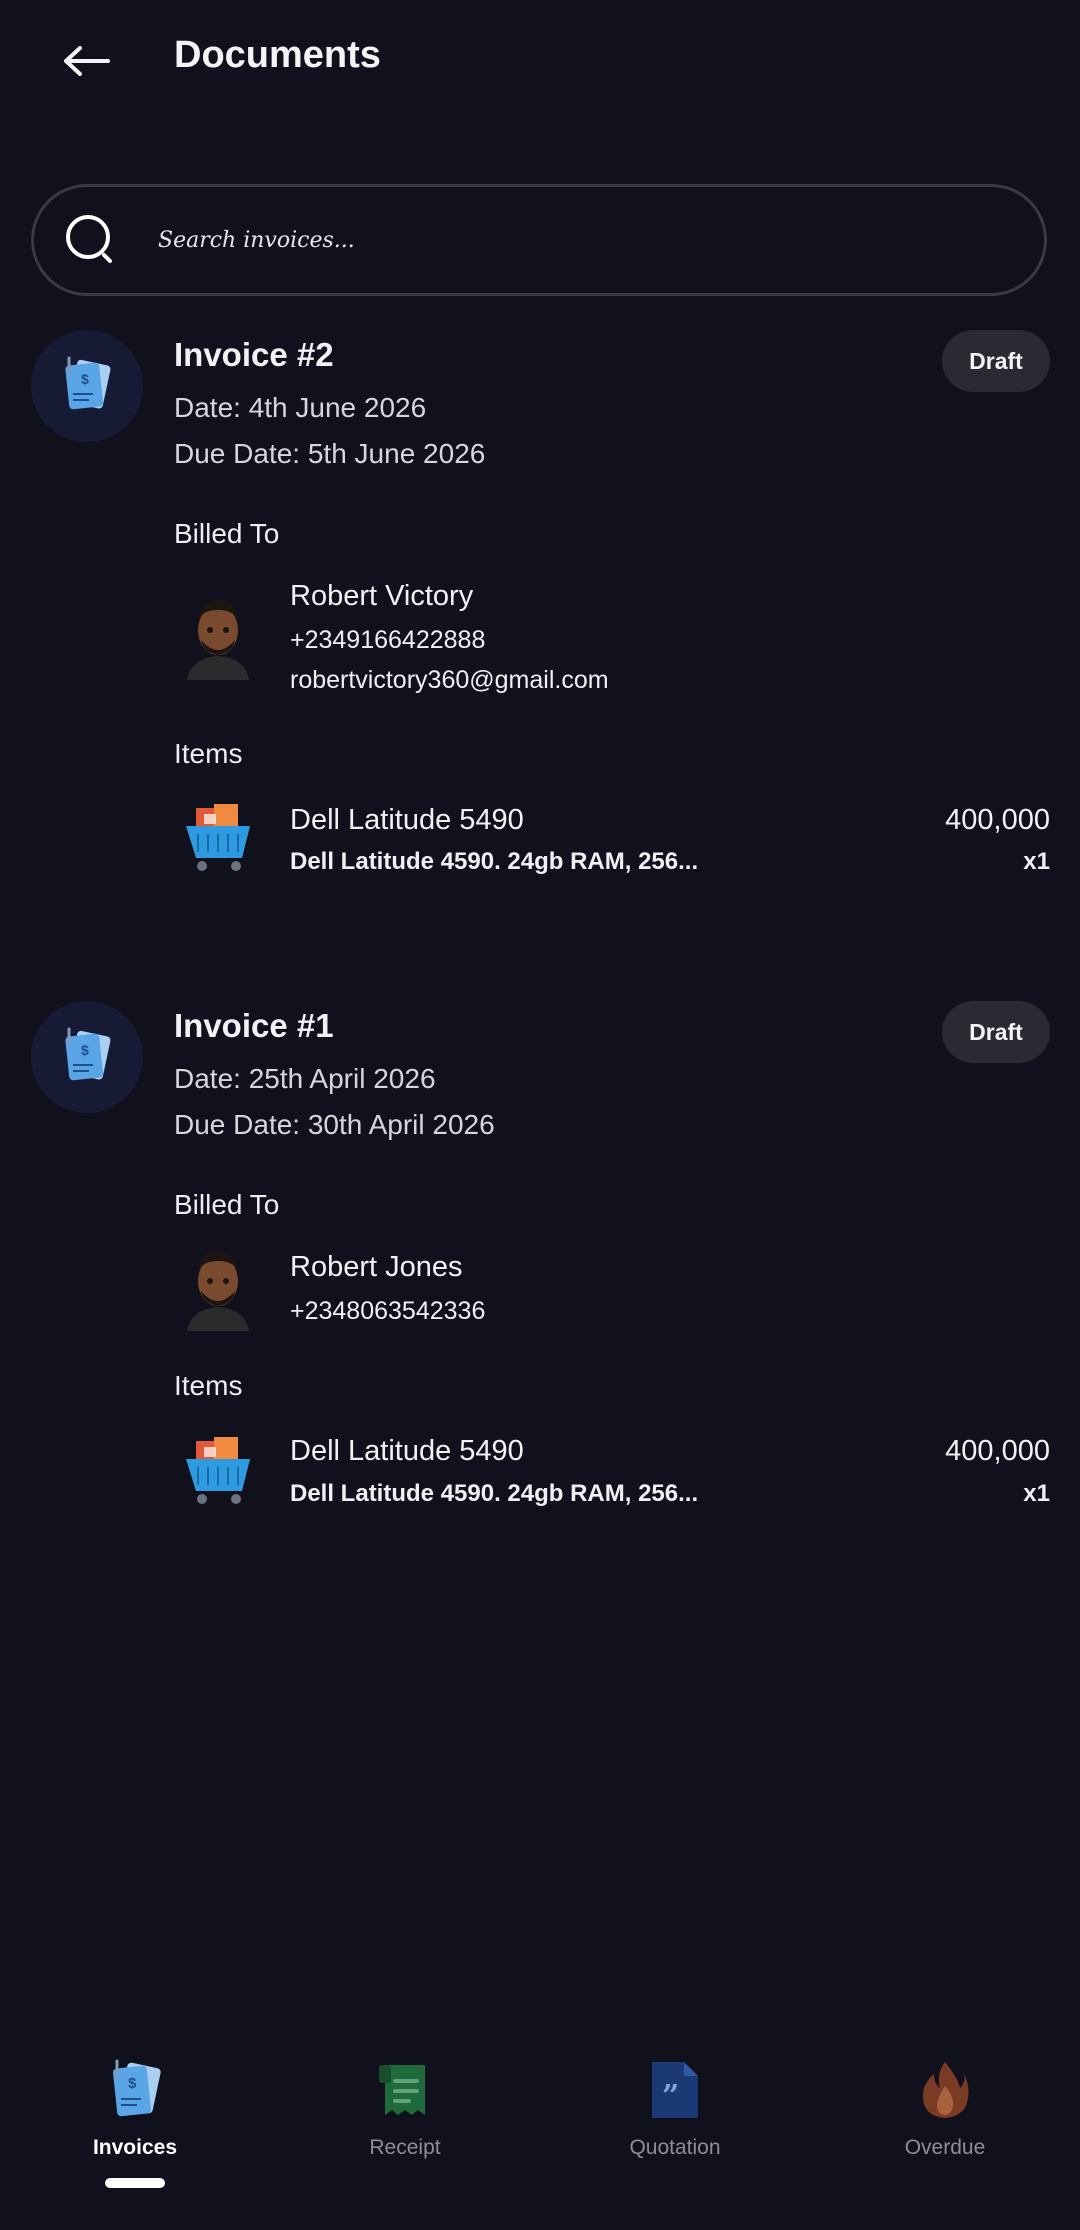  Describe the element at coordinates (449, 680) in the screenshot. I see `client-email: robertvictory360@gmail.com` at that location.